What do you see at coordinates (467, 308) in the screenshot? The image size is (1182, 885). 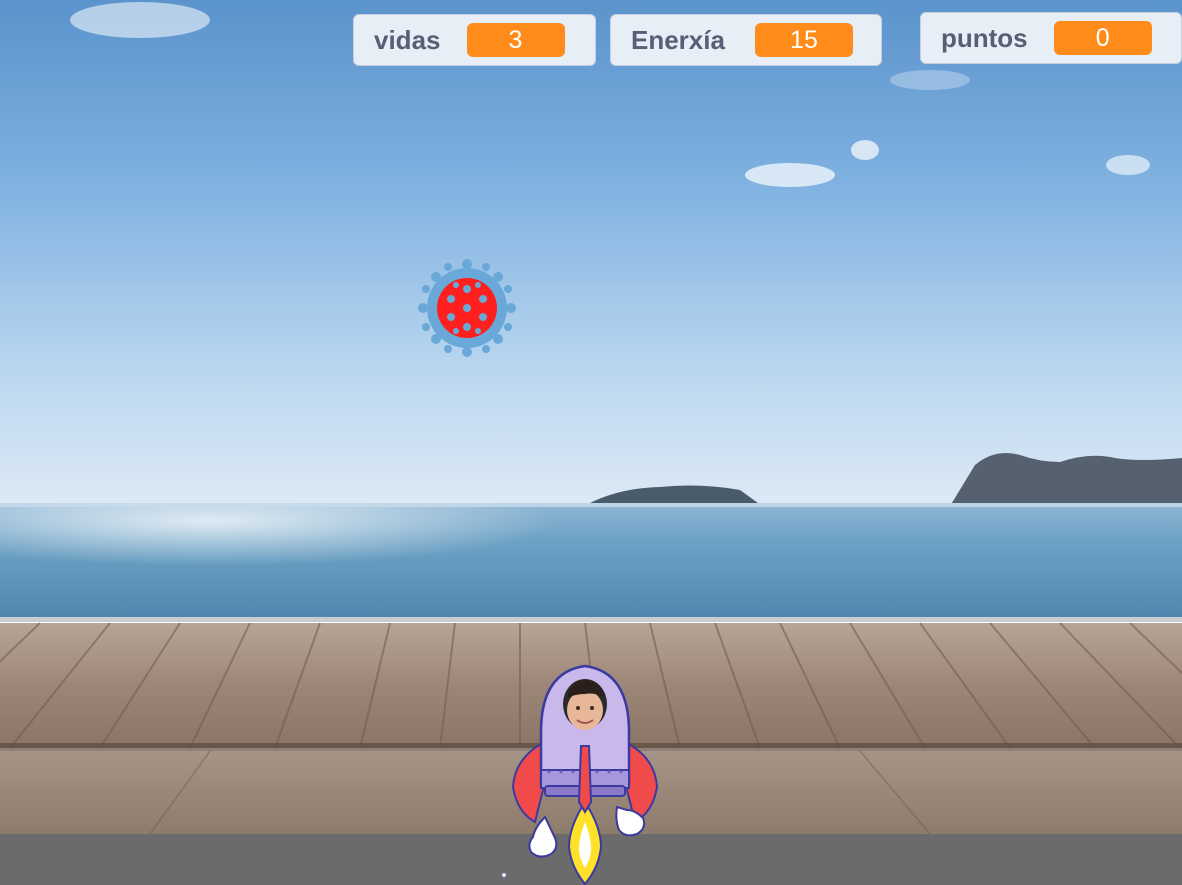 I see `virus-icon` at bounding box center [467, 308].